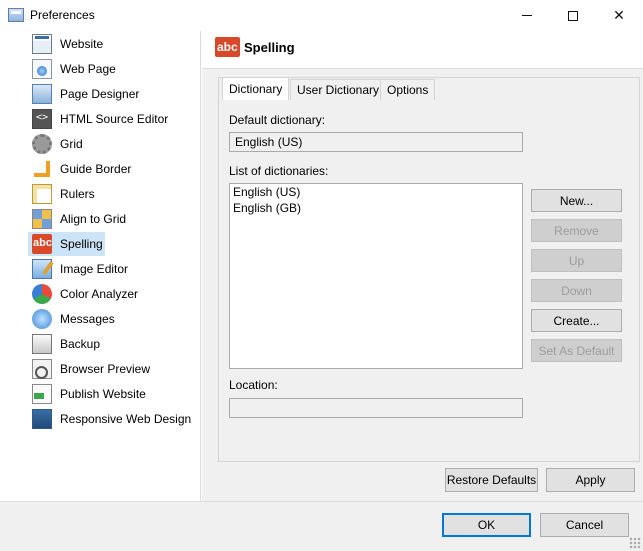  Describe the element at coordinates (576, 230) in the screenshot. I see `remove-button: Remove` at that location.